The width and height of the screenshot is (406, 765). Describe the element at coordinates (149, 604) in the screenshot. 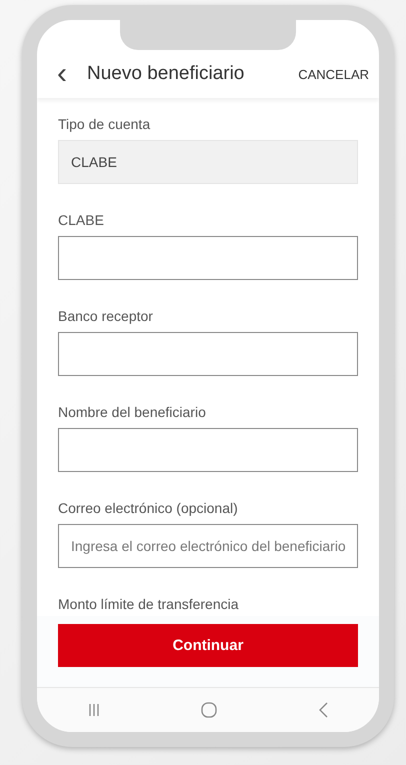

I see `field-label: Monto límite de transferencia` at that location.